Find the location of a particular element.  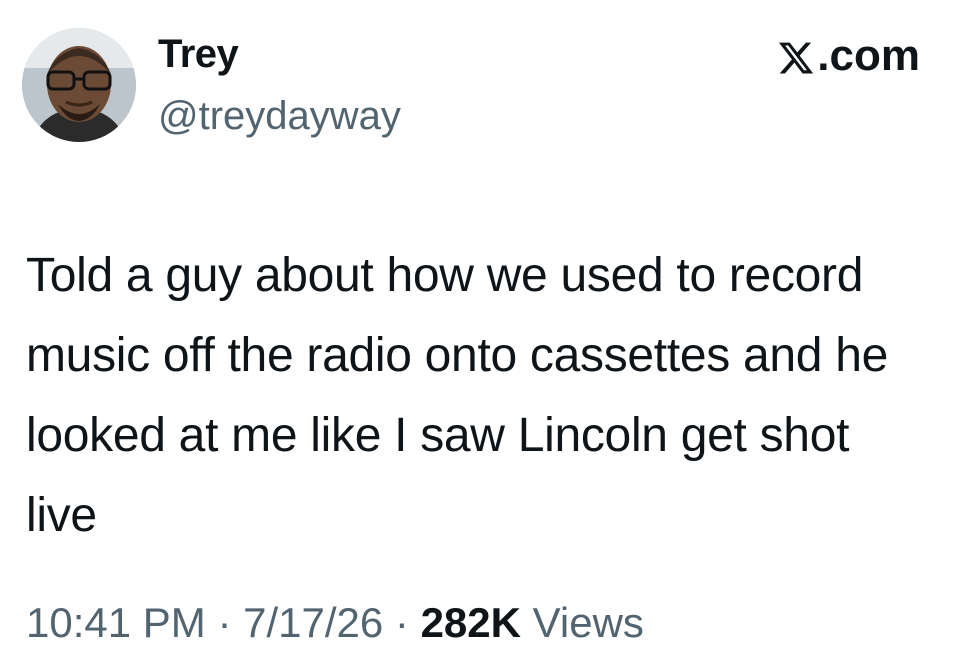

views-count: 282K is located at coordinates (471, 622).